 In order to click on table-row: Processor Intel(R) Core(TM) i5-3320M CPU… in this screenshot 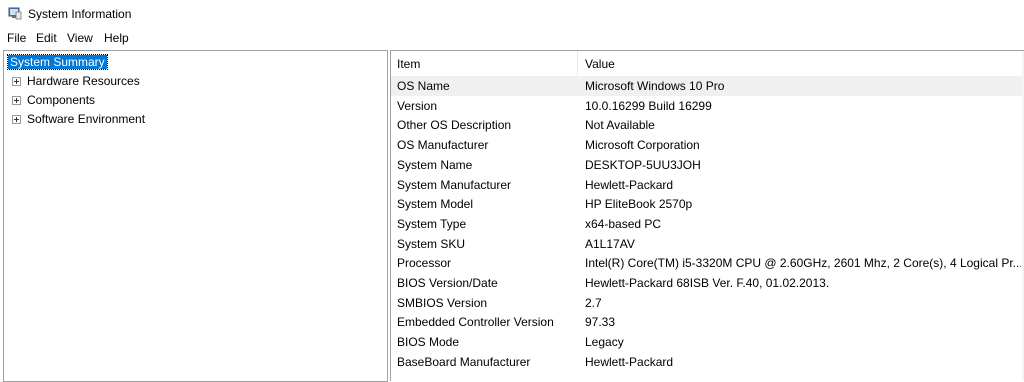, I will do `click(707, 263)`.